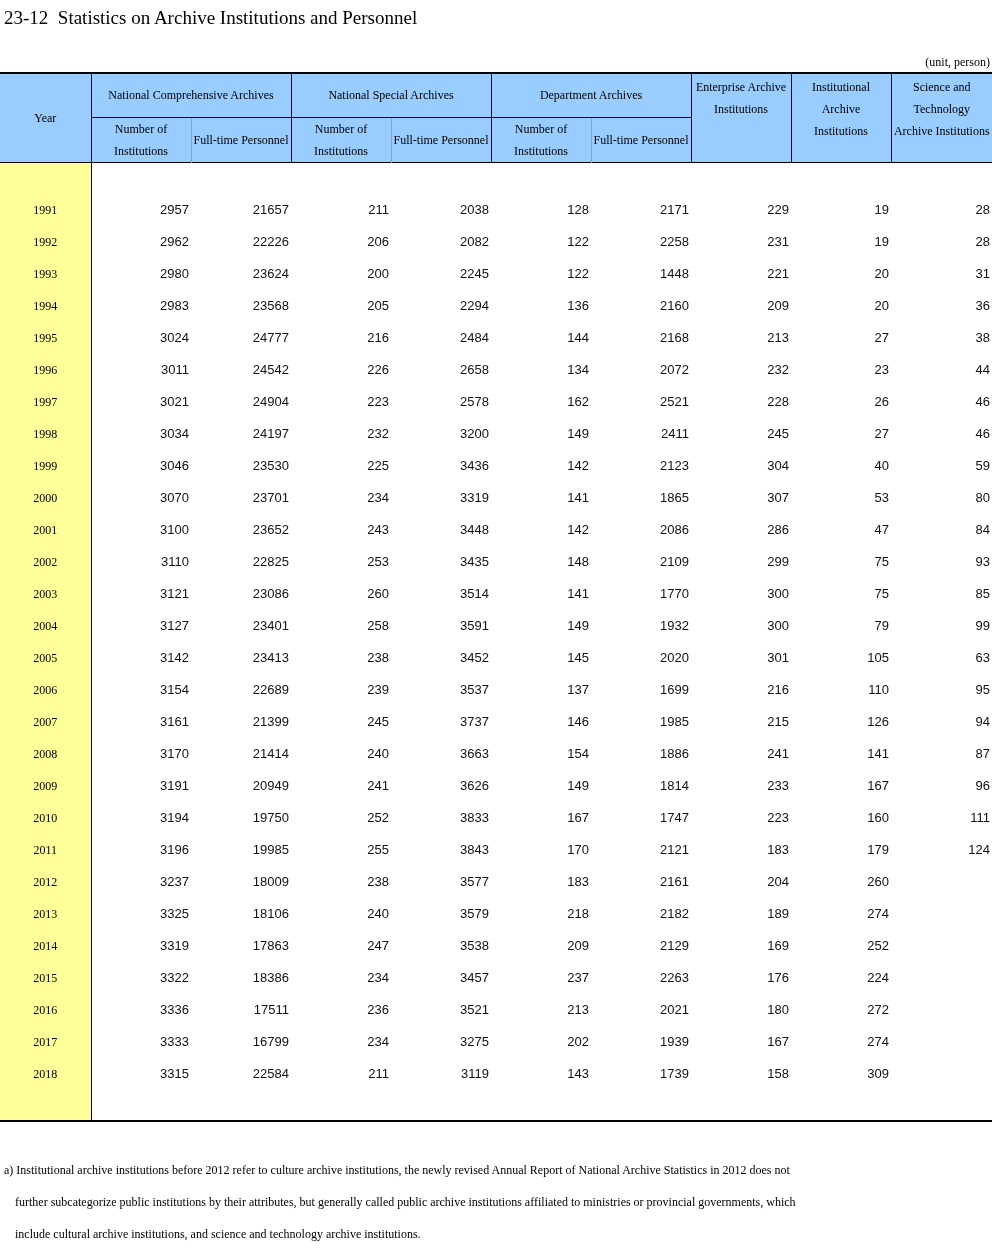  What do you see at coordinates (778, 306) in the screenshot?
I see `table-cell-text: 209` at bounding box center [778, 306].